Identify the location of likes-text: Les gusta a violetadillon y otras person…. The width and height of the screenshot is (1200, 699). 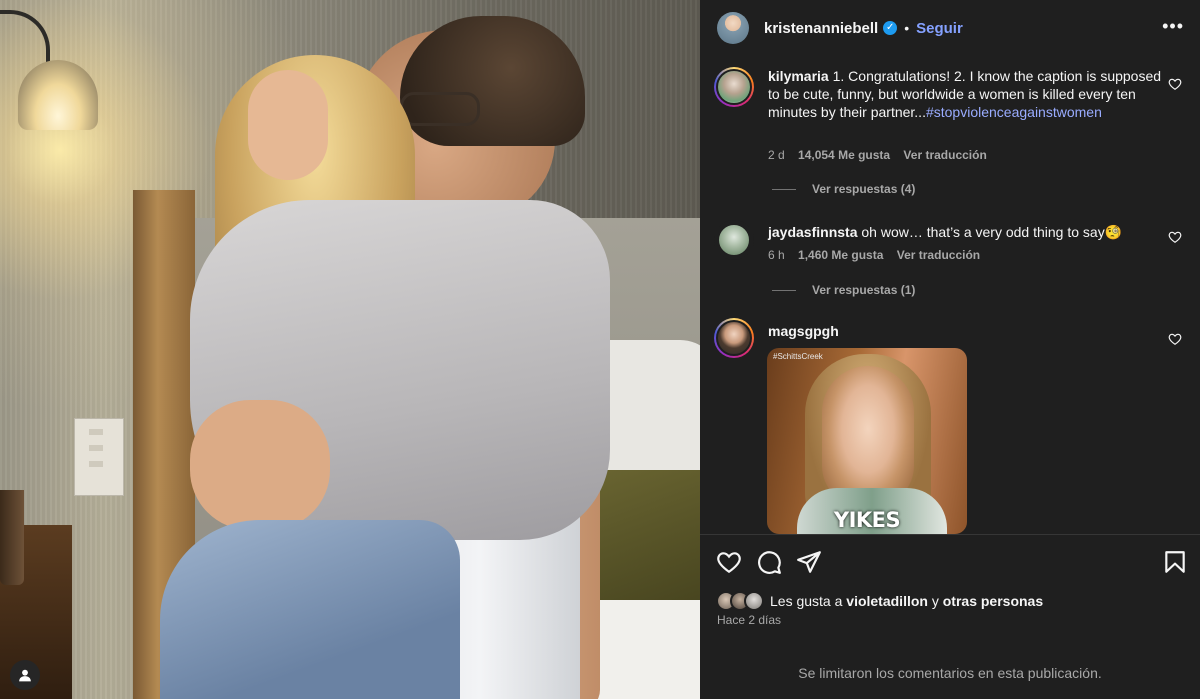
(906, 601).